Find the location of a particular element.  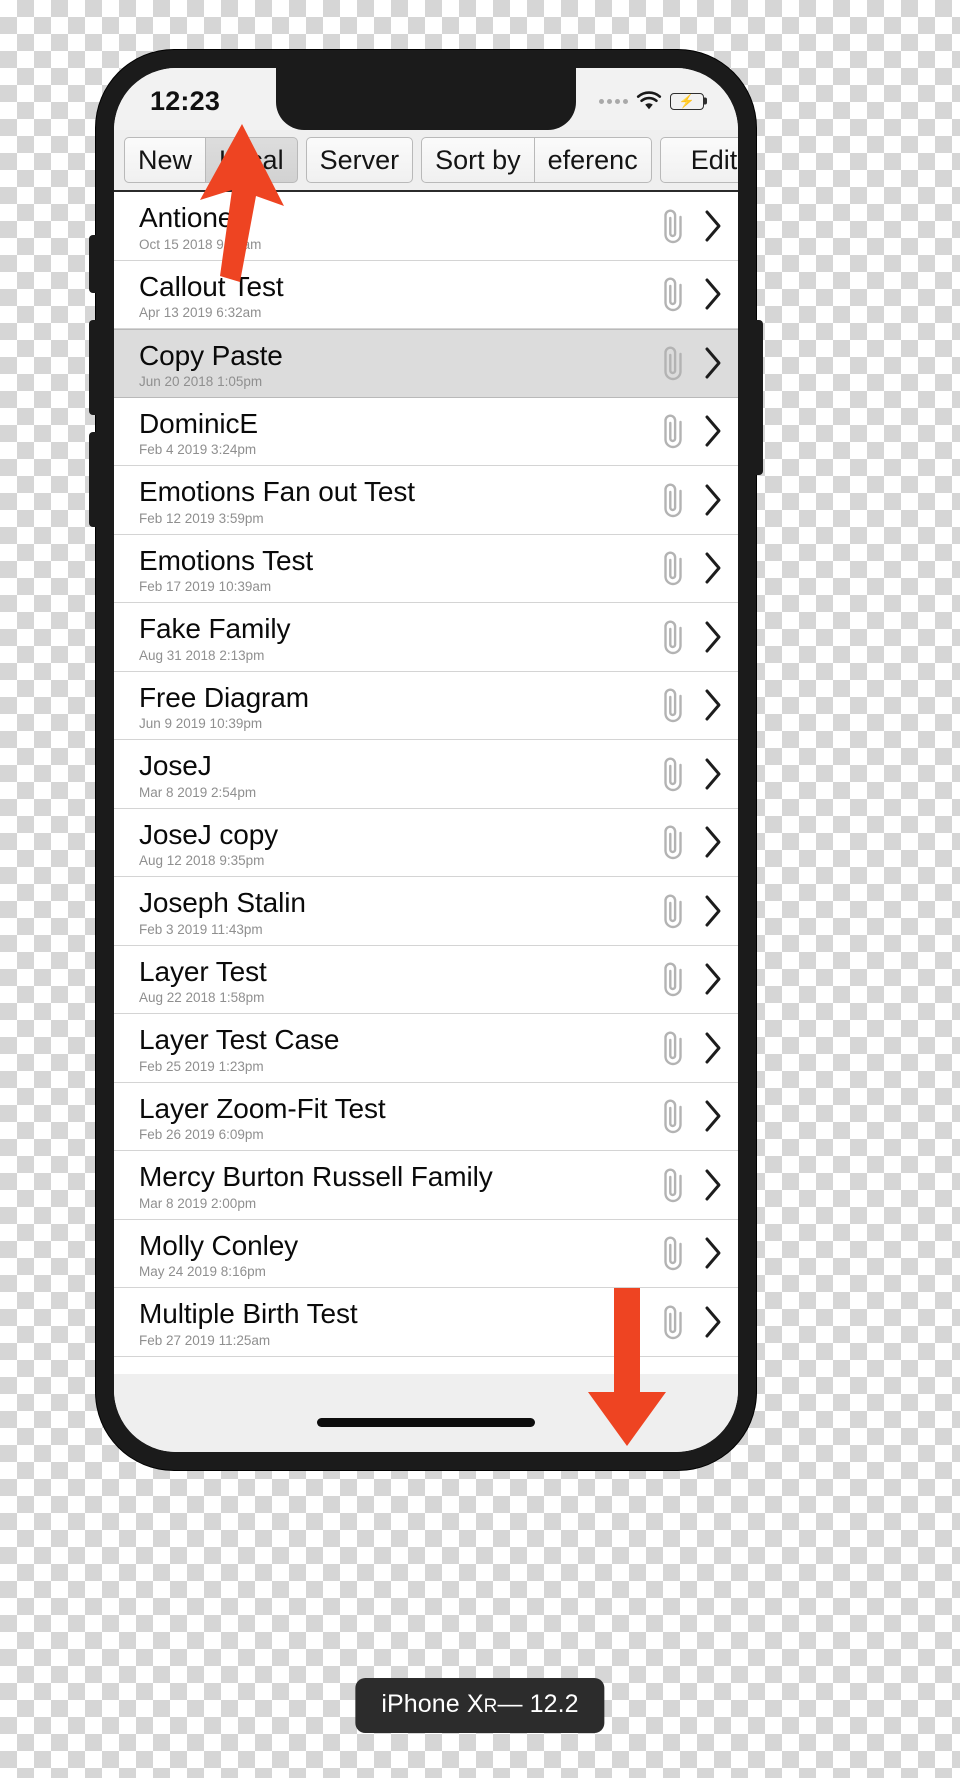

list-item: JoseJ Mar 8 2019 2:54pm is located at coordinates (426, 774).